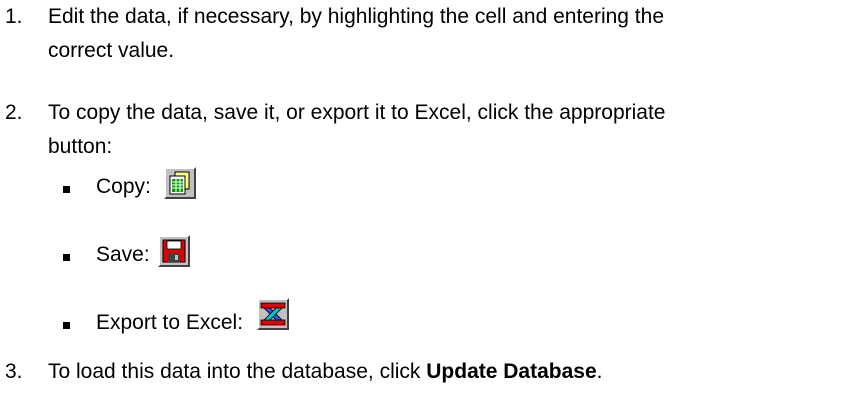 The width and height of the screenshot is (852, 408). I want to click on excel-export-button, so click(273, 314).